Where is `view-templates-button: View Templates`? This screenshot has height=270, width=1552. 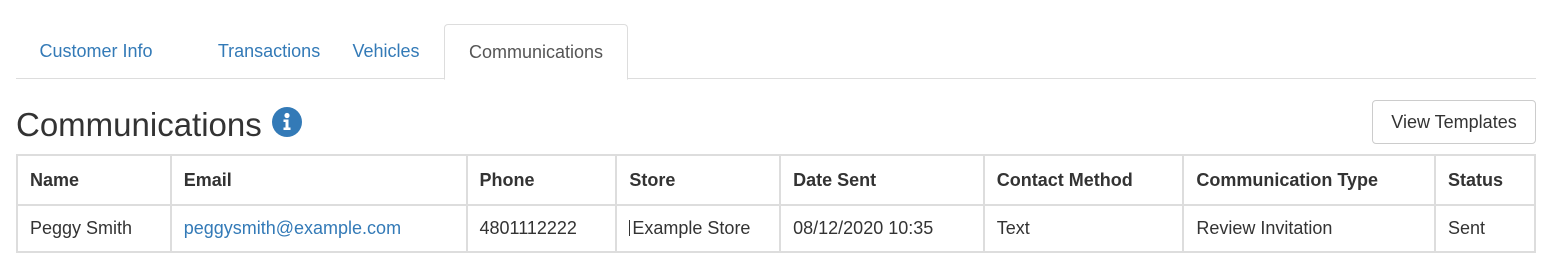
view-templates-button: View Templates is located at coordinates (1454, 122).